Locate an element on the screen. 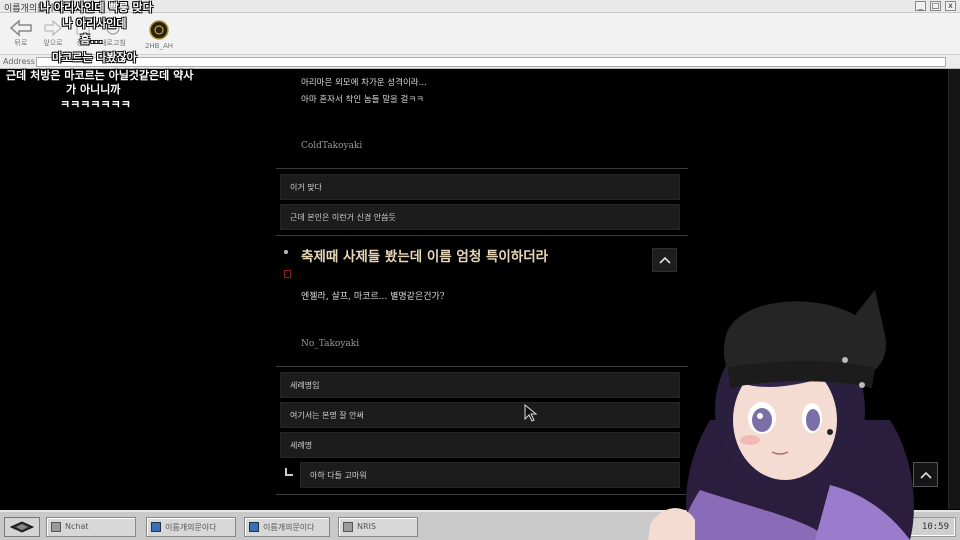  address-bar: Address is located at coordinates (480, 62).